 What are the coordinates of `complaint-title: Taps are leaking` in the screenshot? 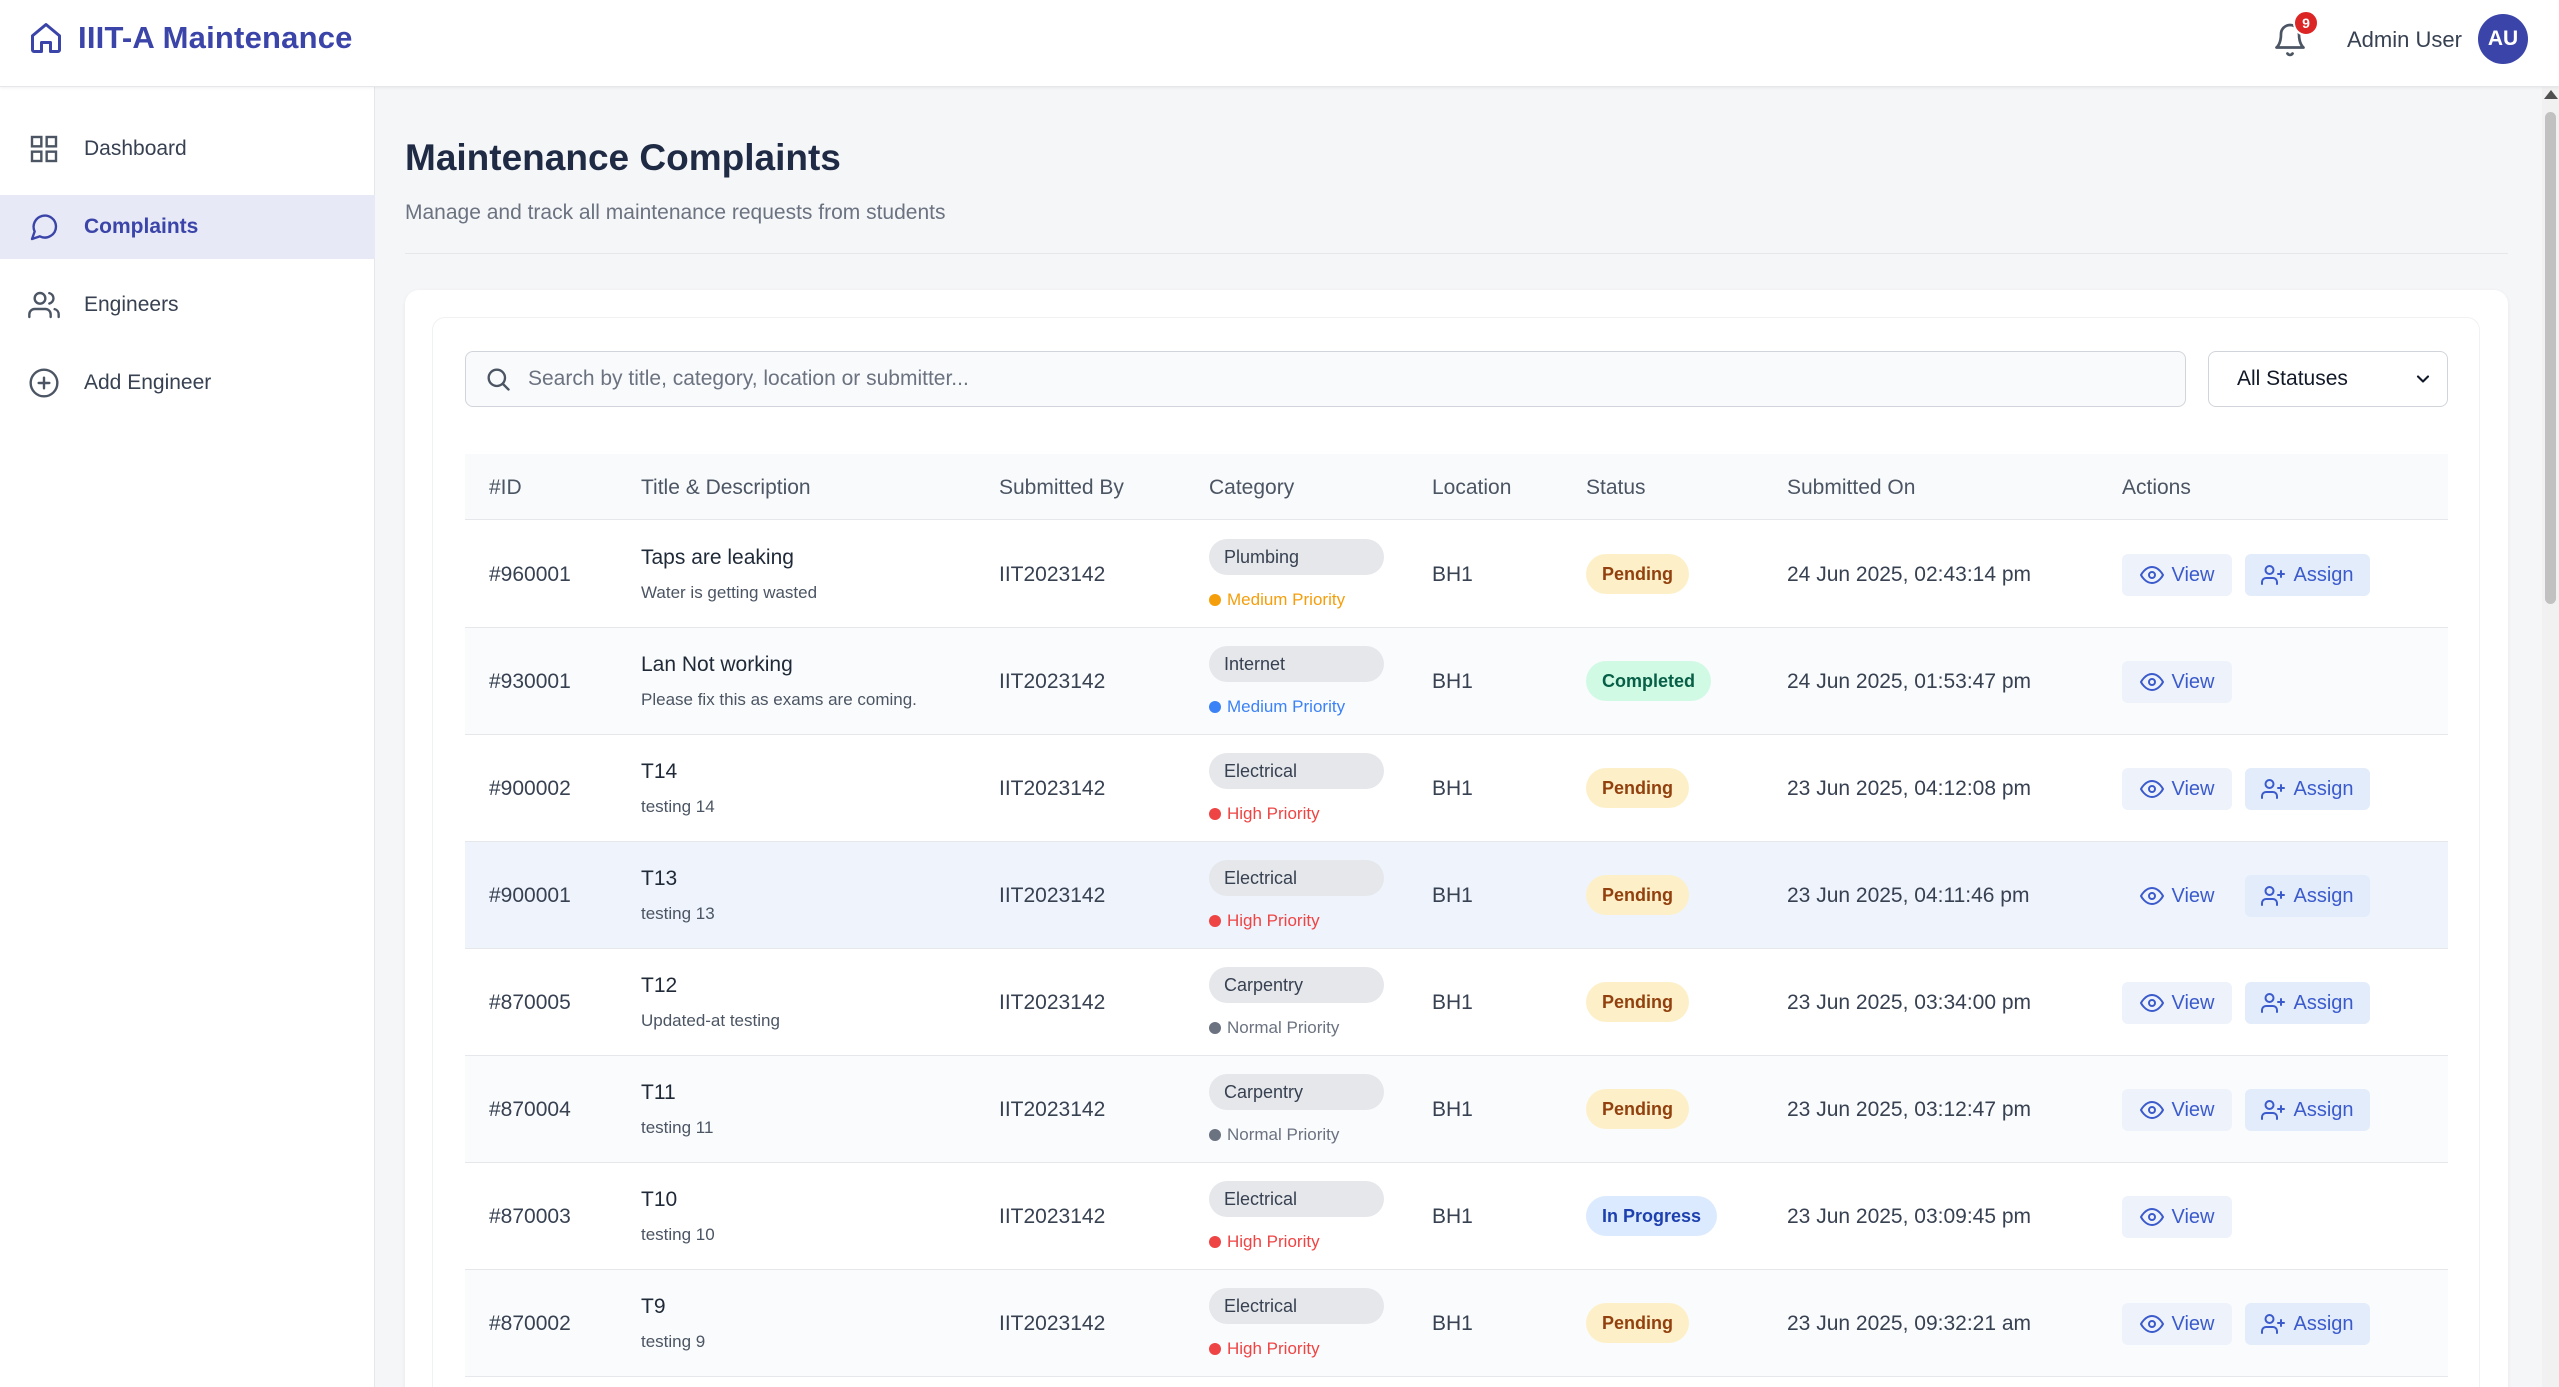 It's located at (717, 557).